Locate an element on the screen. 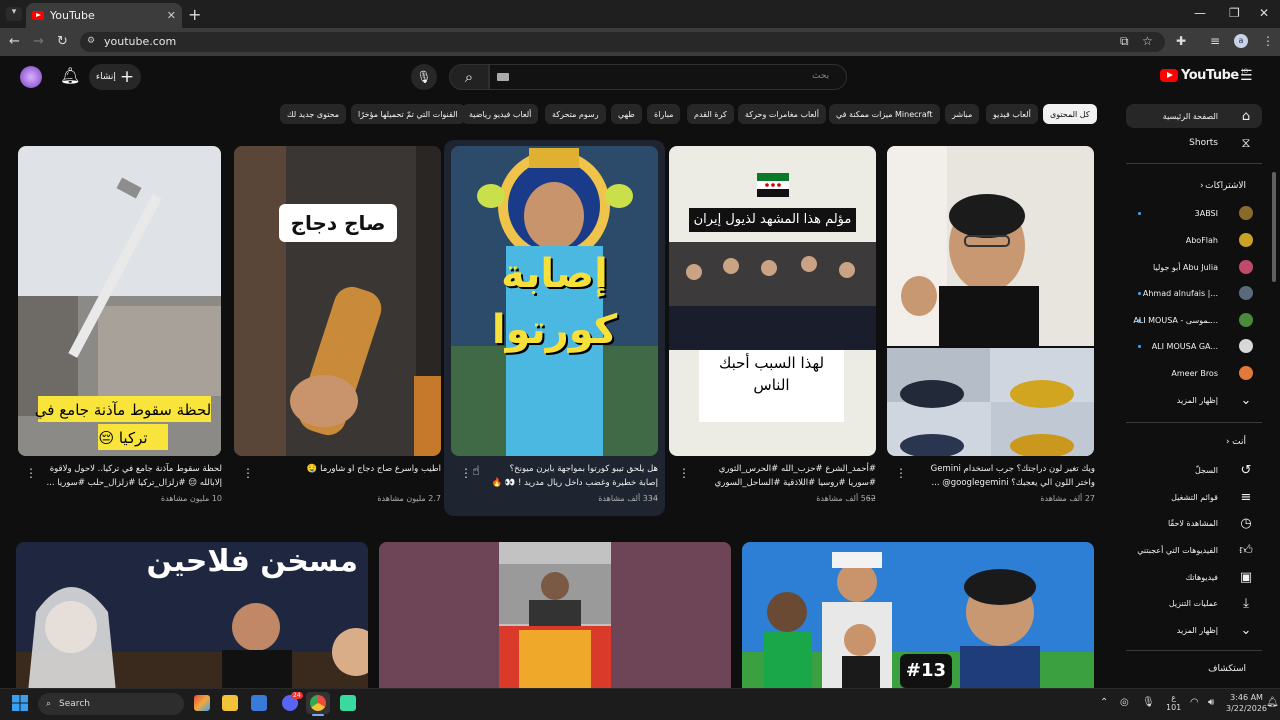  chip-recently-uploaded: القنوات التي تمّ تحميلها مؤخرًا is located at coordinates (408, 114).